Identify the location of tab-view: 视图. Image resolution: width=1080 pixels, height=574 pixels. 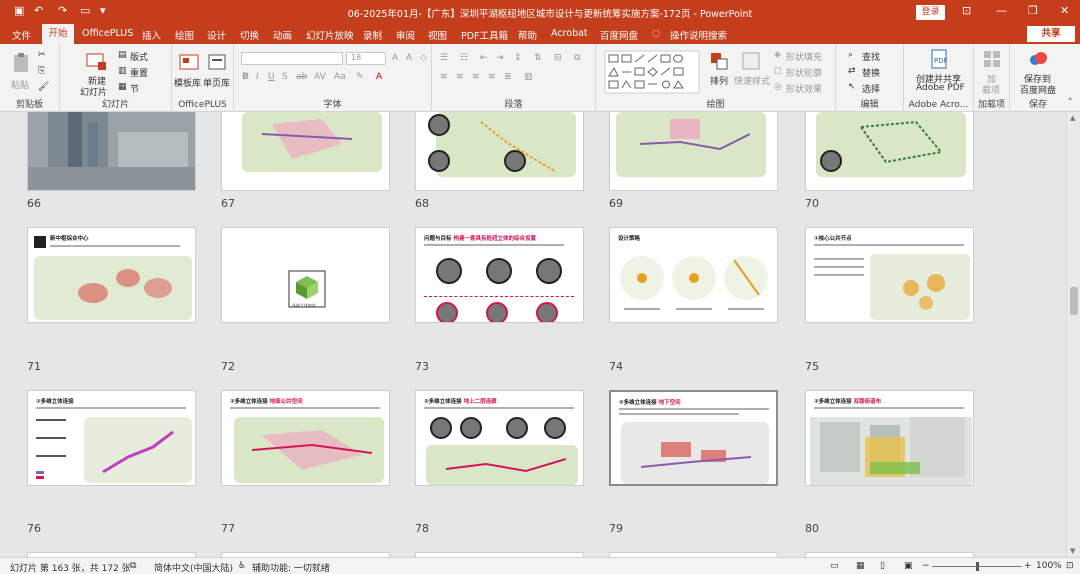
(437, 35).